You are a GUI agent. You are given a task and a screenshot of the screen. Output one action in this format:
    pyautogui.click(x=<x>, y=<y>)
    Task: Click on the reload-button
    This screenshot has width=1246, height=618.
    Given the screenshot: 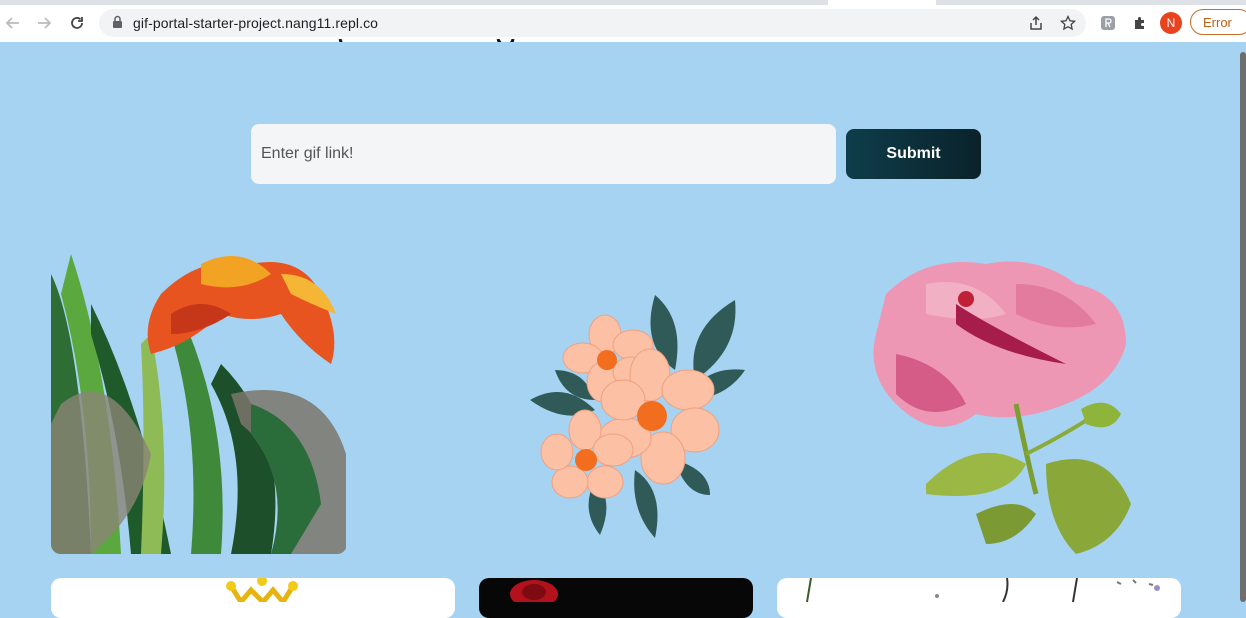 What is the action you would take?
    pyautogui.click(x=77, y=23)
    